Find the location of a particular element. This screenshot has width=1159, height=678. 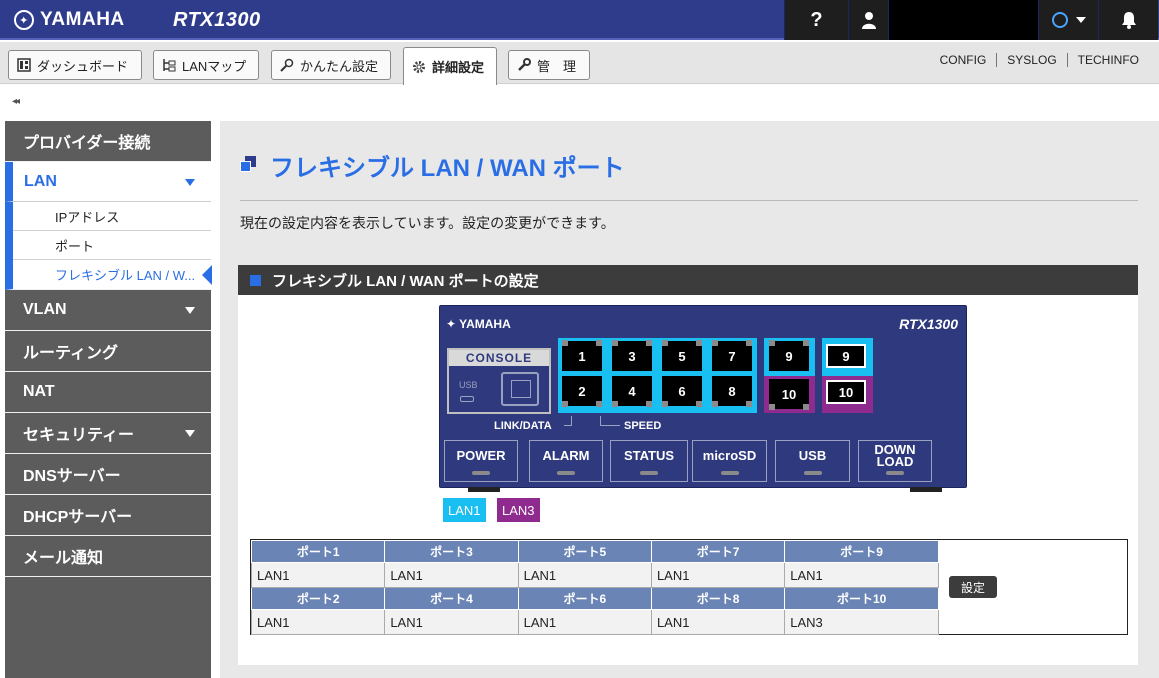

port-number: 3 is located at coordinates (632, 356).